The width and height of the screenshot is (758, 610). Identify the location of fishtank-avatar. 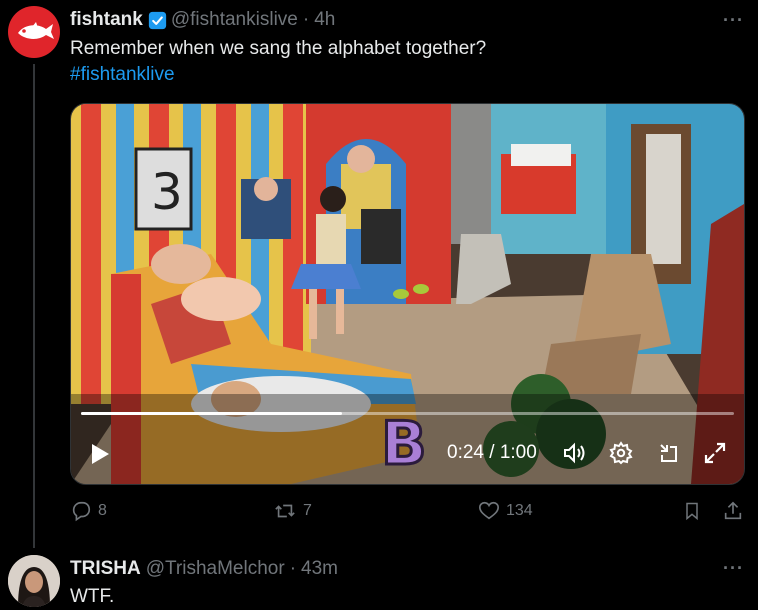
(34, 32).